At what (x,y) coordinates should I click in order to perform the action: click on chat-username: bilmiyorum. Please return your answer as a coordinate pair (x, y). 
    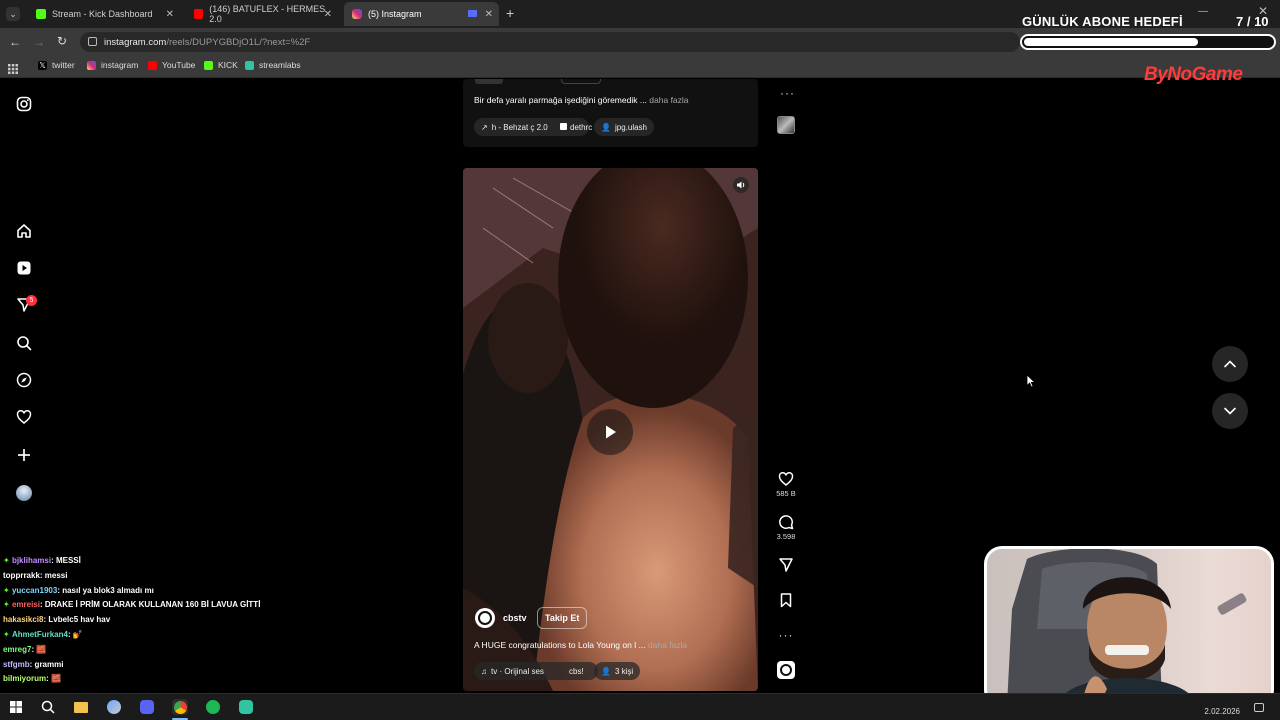
    Looking at the image, I should click on (24, 678).